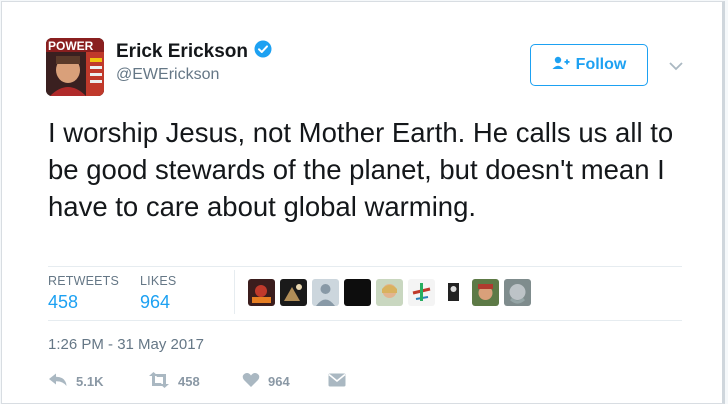 The width and height of the screenshot is (728, 404). I want to click on liker-avatars, so click(389, 292).